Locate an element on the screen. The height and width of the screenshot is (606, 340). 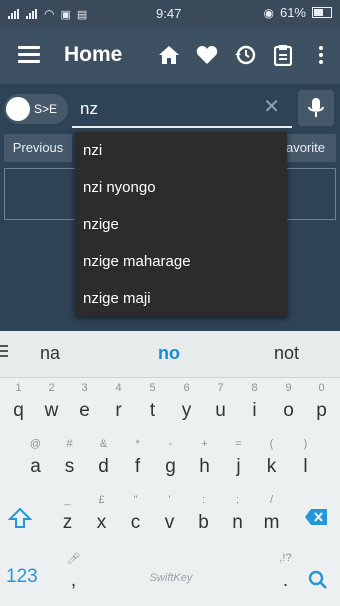
key-x: £ x is located at coordinates (101, 515).